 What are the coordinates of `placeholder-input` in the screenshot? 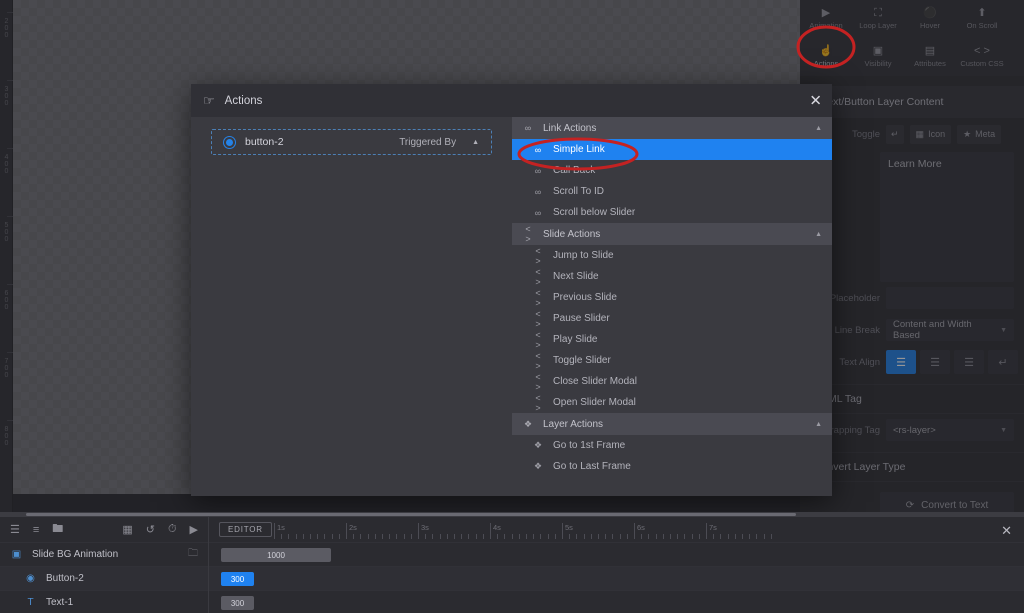 It's located at (950, 298).